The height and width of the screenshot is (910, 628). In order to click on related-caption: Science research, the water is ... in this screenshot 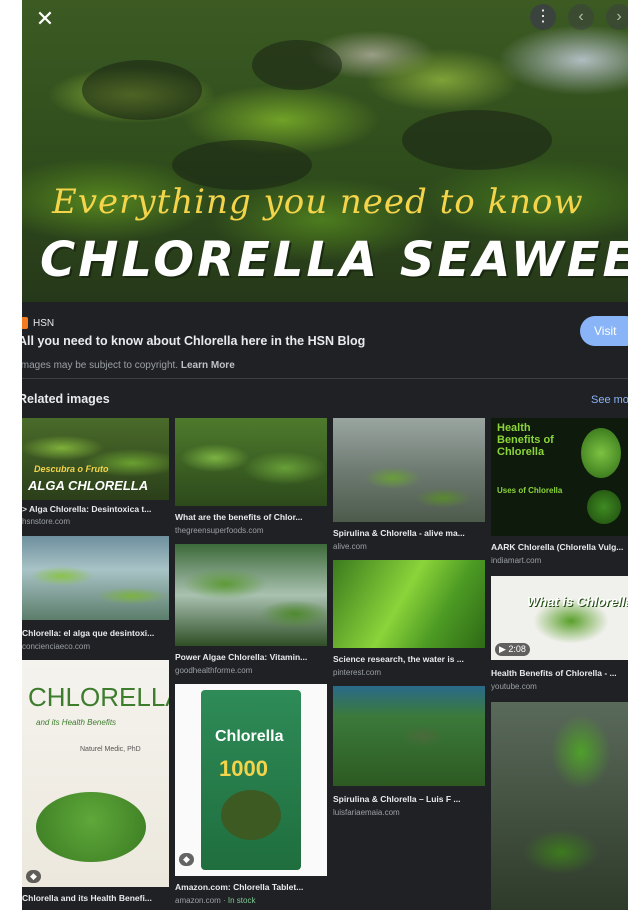, I will do `click(398, 659)`.